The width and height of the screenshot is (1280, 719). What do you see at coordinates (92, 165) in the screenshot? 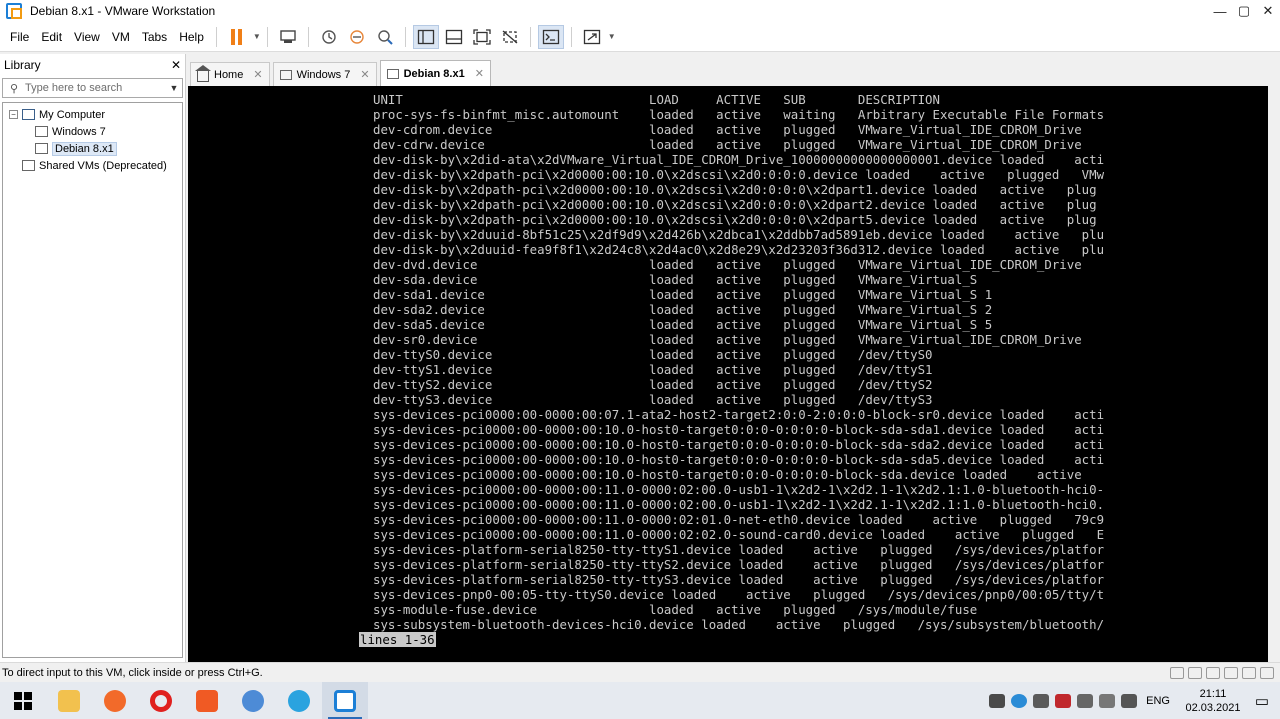
I see `tree-item-shared-vms: Shared VMs (Deprecated)` at bounding box center [92, 165].